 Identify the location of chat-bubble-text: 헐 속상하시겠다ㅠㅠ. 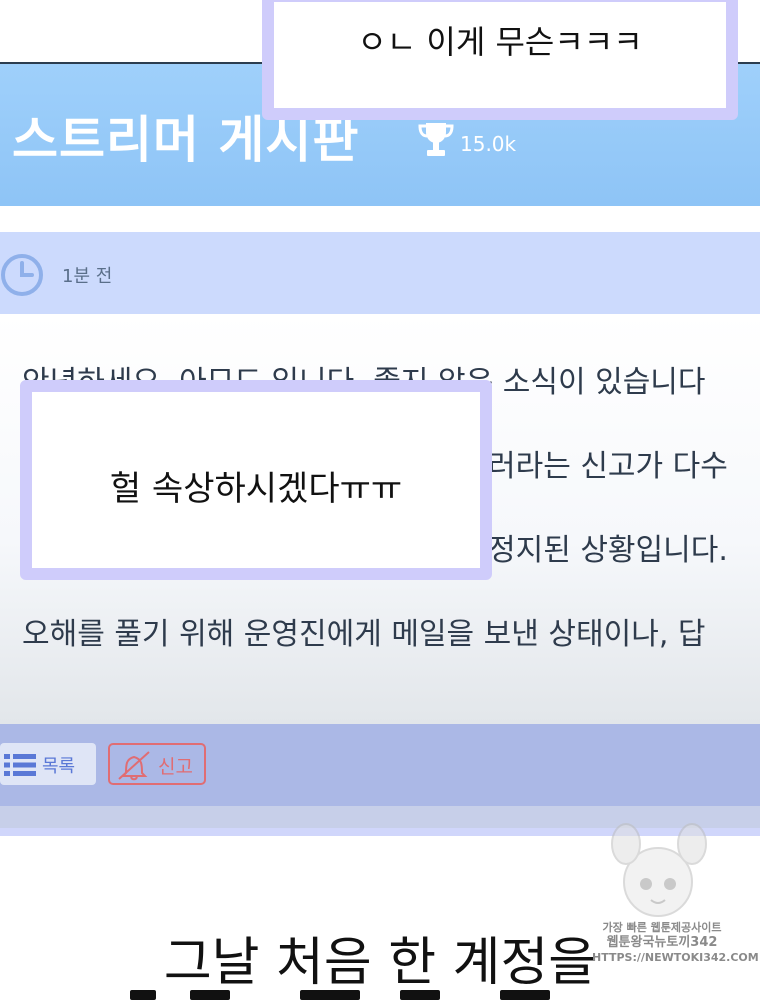
(256, 488).